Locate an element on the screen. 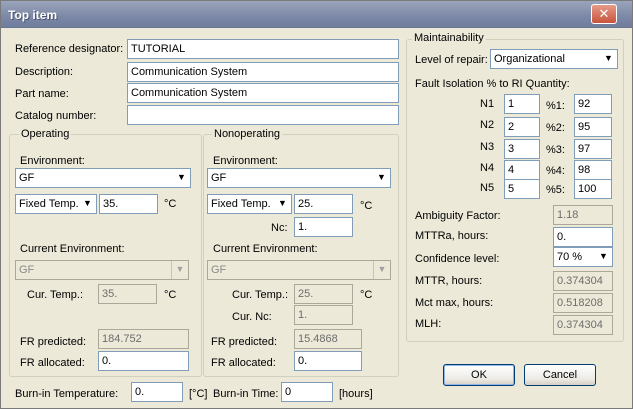 Image resolution: width=633 pixels, height=409 pixels. operating-group-title: Operating is located at coordinates (45, 134).